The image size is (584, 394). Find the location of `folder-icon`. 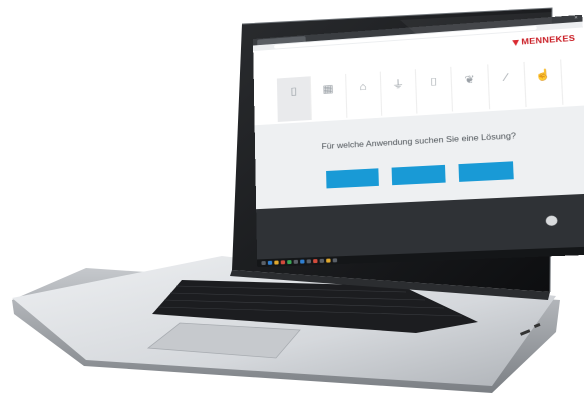

folder-icon is located at coordinates (276, 262).